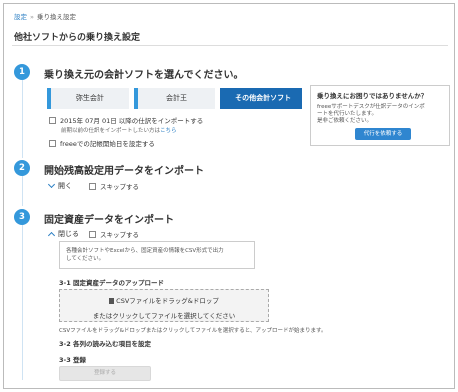  Describe the element at coordinates (22, 119) in the screenshot. I see `step-connector-line` at that location.